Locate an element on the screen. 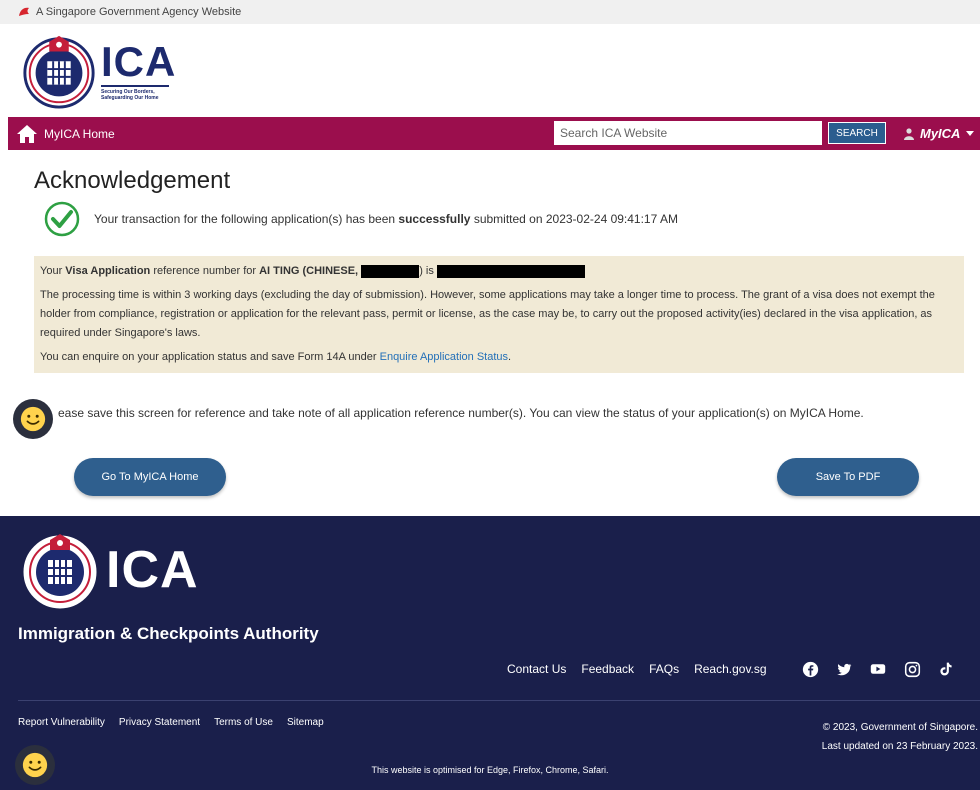  instagram-icon is located at coordinates (912, 669).